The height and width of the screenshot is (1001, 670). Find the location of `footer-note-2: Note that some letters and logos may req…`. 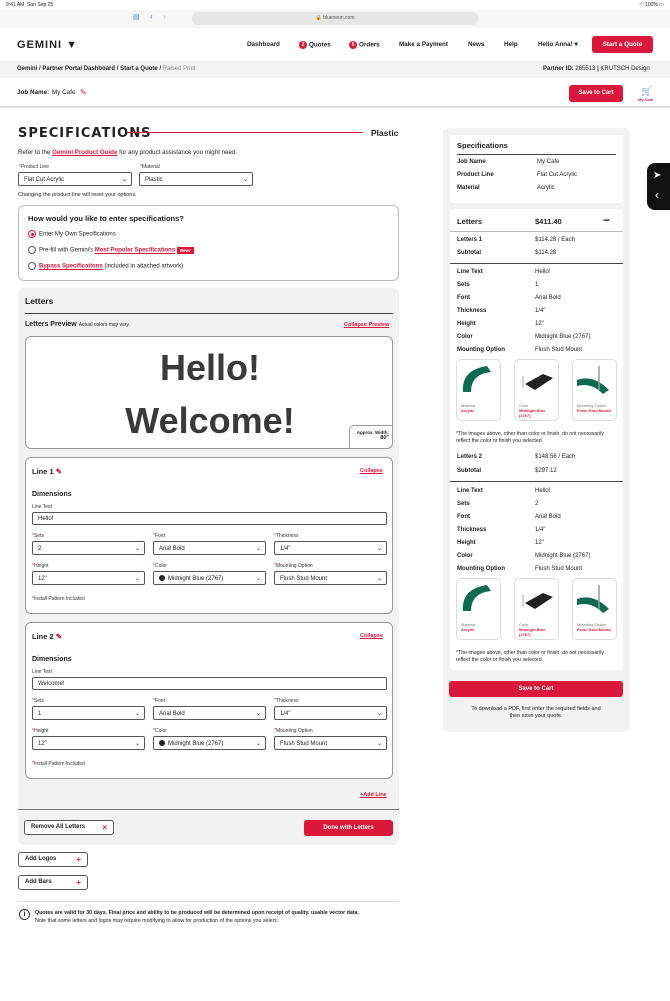

footer-note-2: Note that some letters and logos may req… is located at coordinates (157, 921).